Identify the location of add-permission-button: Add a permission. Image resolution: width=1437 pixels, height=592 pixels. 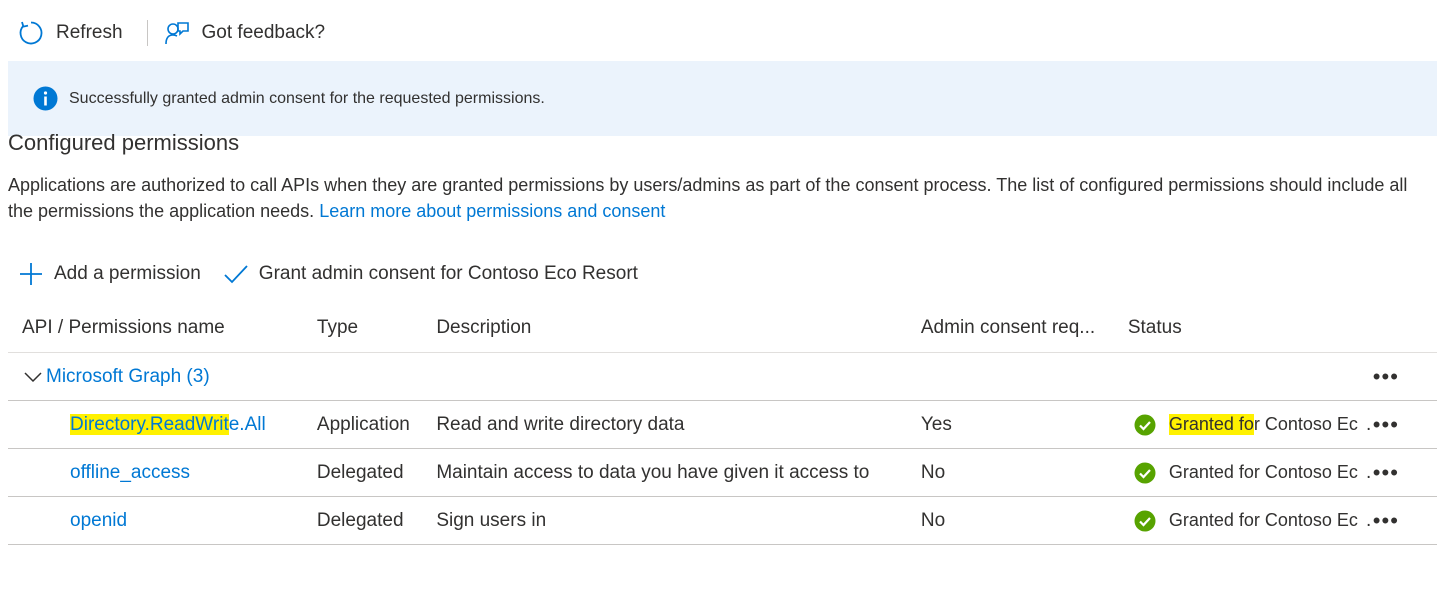
(109, 274).